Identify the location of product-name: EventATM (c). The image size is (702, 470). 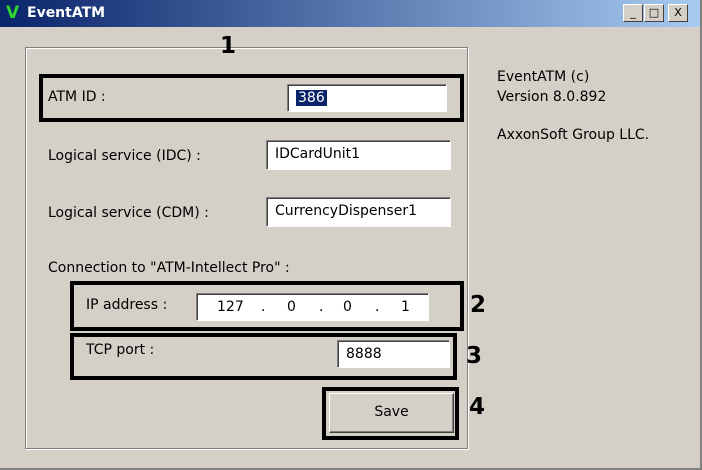
(543, 77).